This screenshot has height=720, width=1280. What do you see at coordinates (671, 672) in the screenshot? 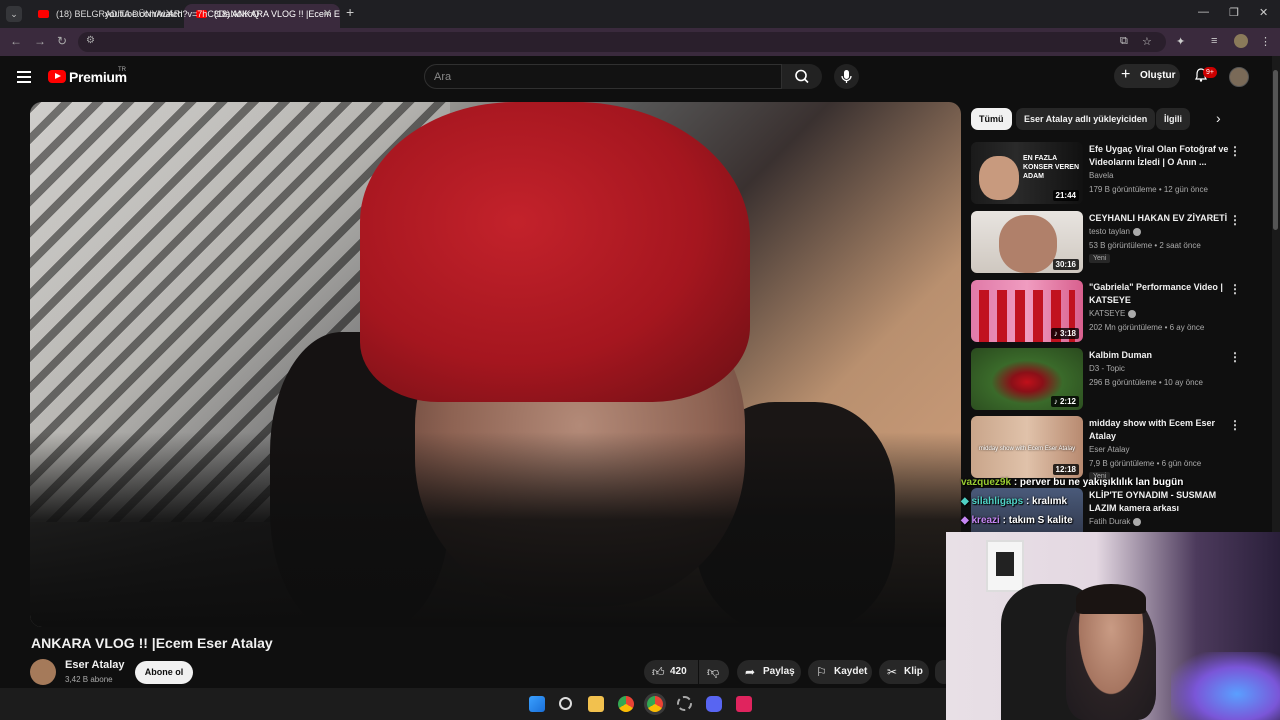
I see `like-button: 👍︎ 420` at bounding box center [671, 672].